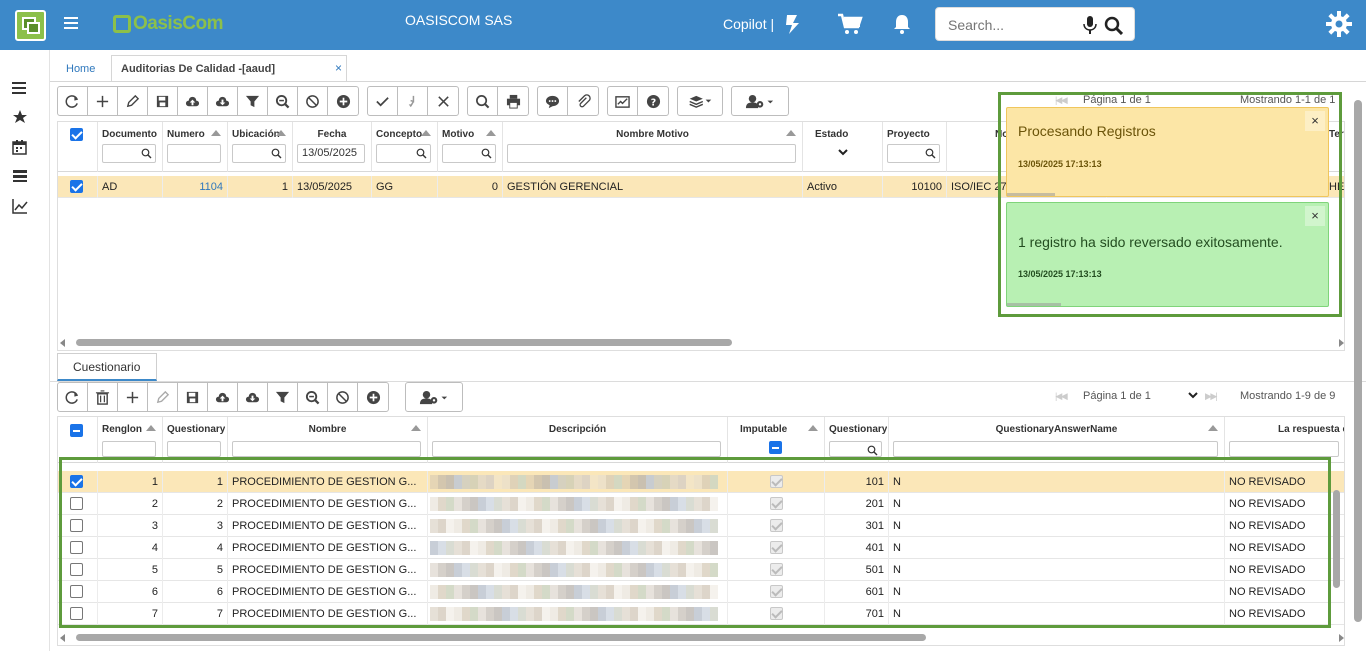 This screenshot has height=651, width=1366. Describe the element at coordinates (20, 147) in the screenshot. I see `calendar-icon` at that location.